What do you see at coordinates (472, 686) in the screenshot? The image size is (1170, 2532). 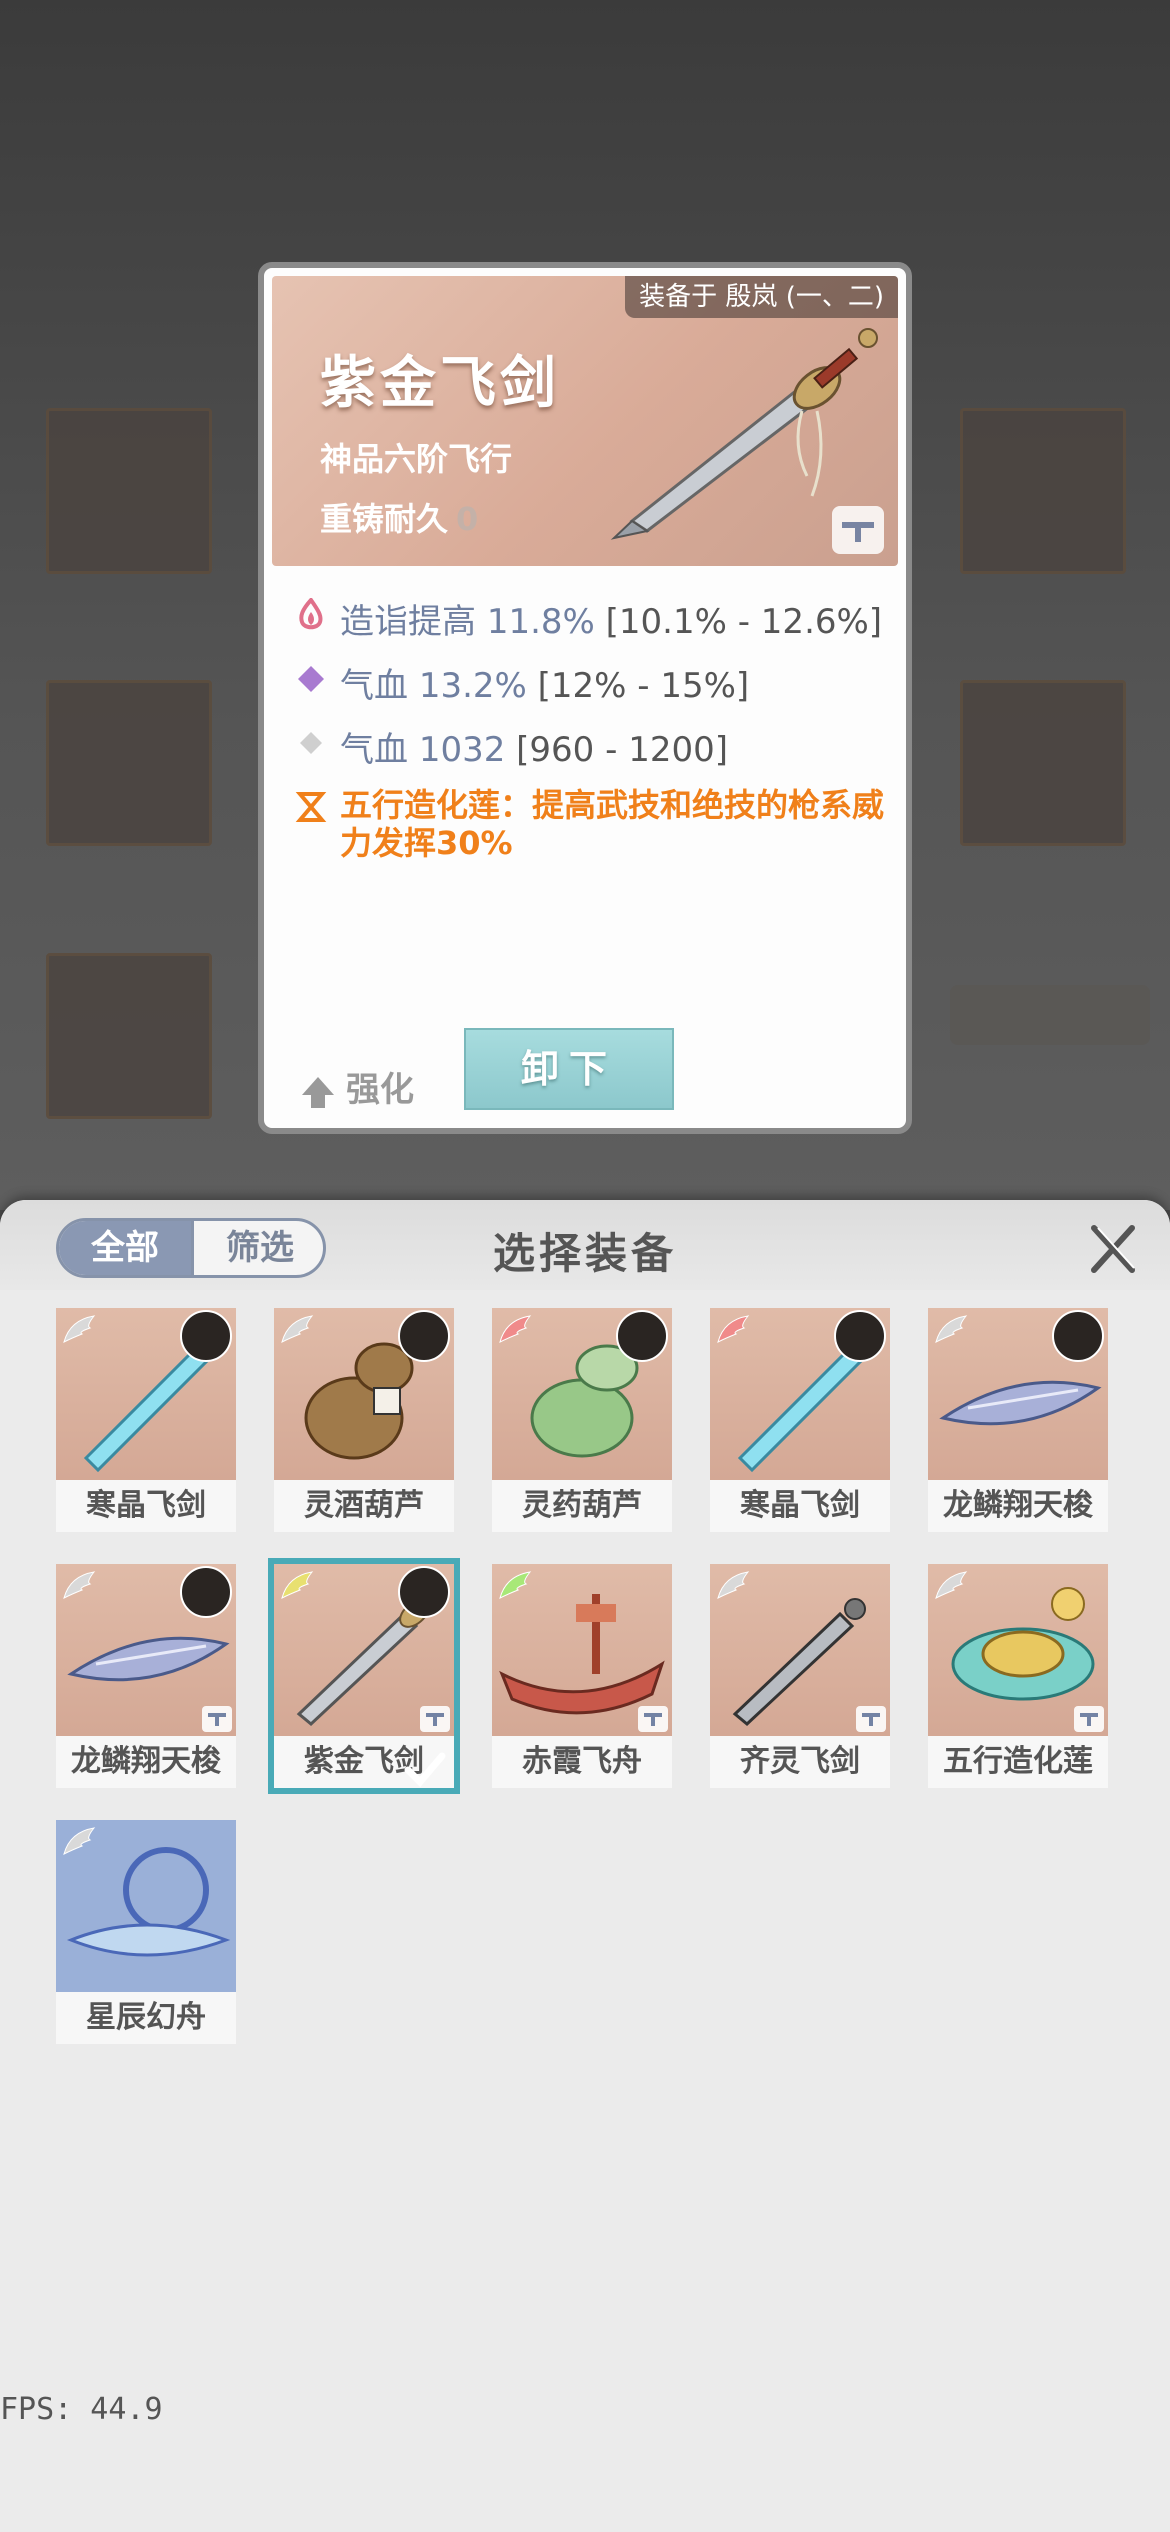 I see `stat-value: 13.2%` at bounding box center [472, 686].